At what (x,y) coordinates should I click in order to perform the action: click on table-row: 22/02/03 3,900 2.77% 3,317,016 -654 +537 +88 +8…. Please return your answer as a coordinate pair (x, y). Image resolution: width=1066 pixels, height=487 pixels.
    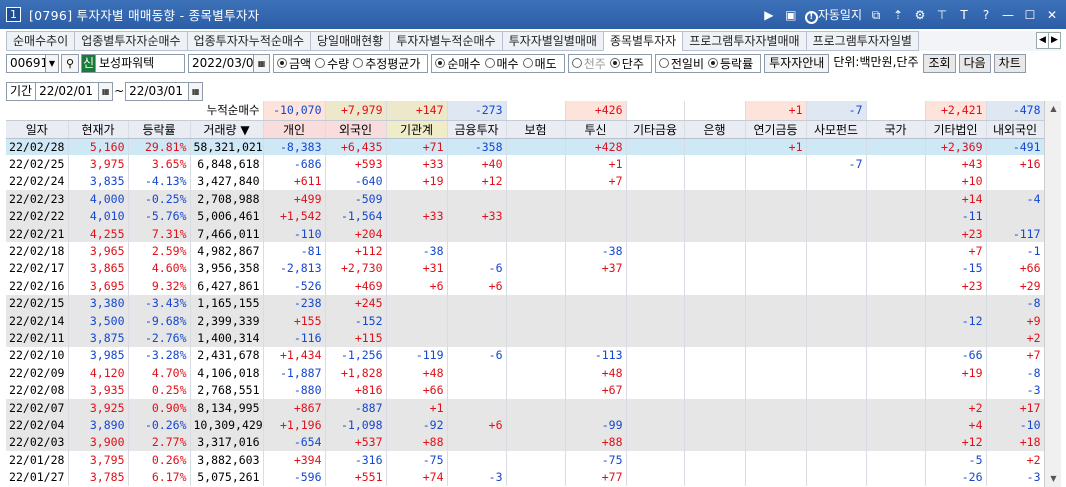
    Looking at the image, I should click on (525, 442).